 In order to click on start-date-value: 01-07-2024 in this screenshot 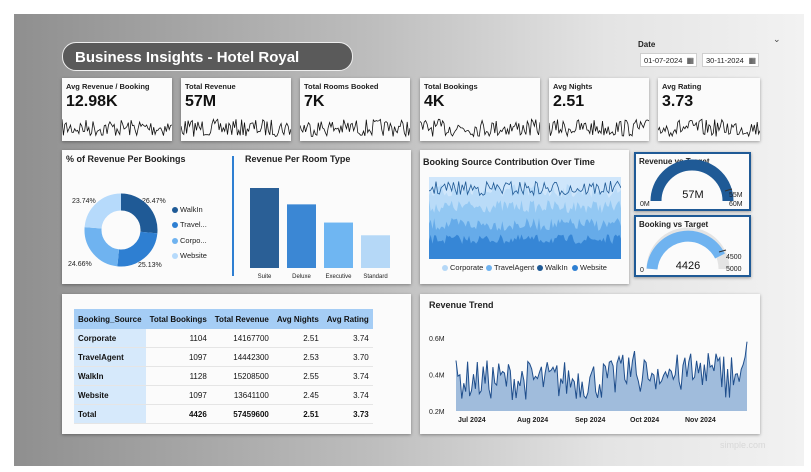, I will do `click(663, 60)`.